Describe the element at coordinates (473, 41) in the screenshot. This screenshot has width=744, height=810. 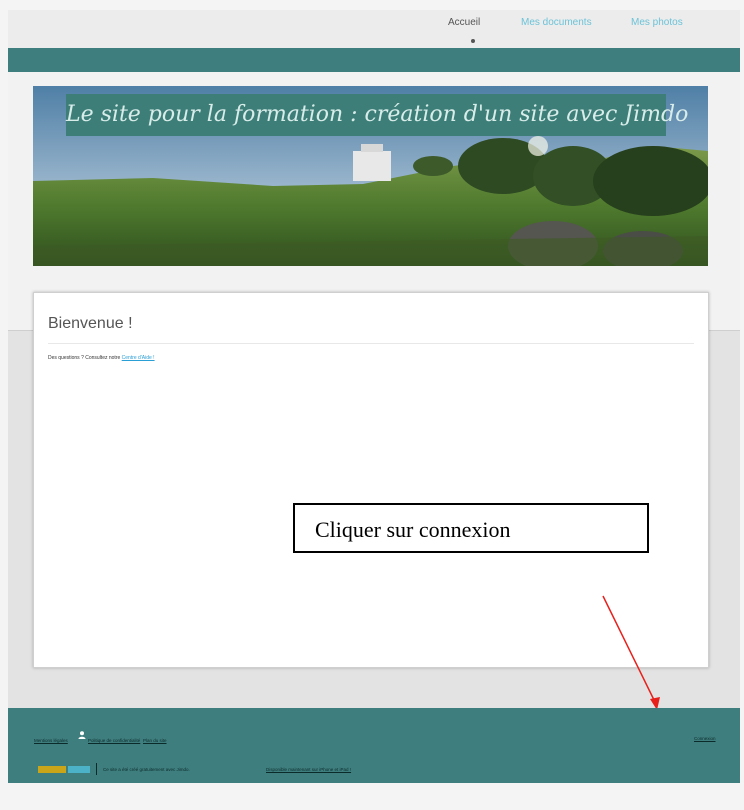
I see `active-nav-indicator` at that location.